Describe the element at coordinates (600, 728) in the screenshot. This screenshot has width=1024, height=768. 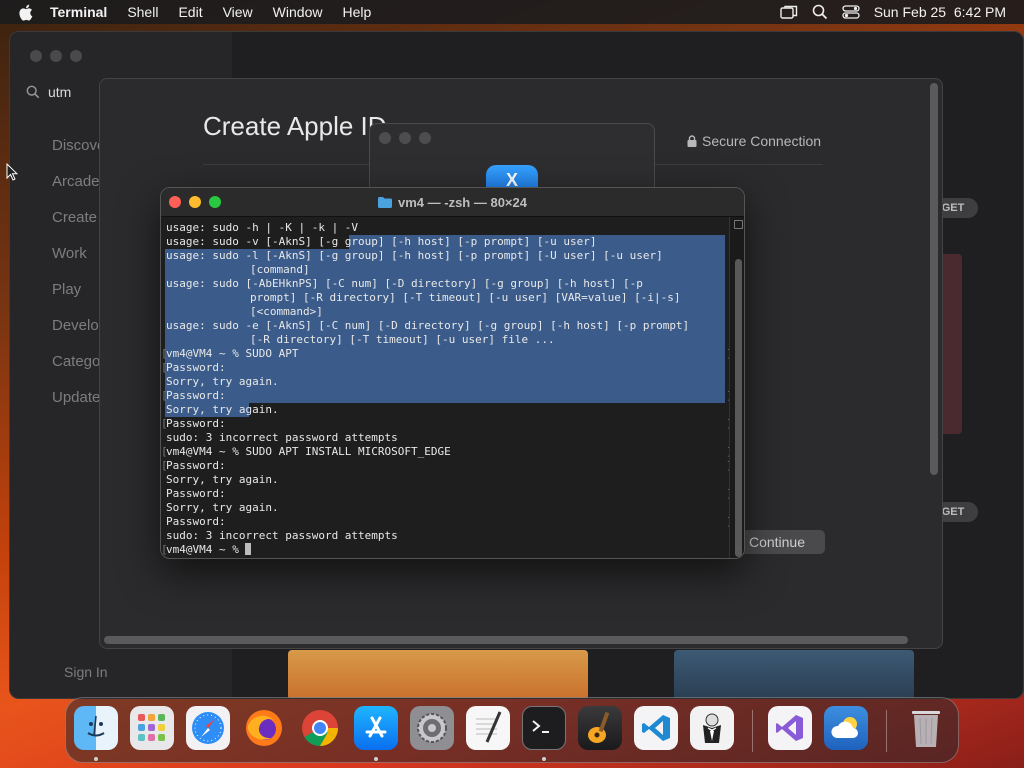
I see `garageband-icon` at that location.